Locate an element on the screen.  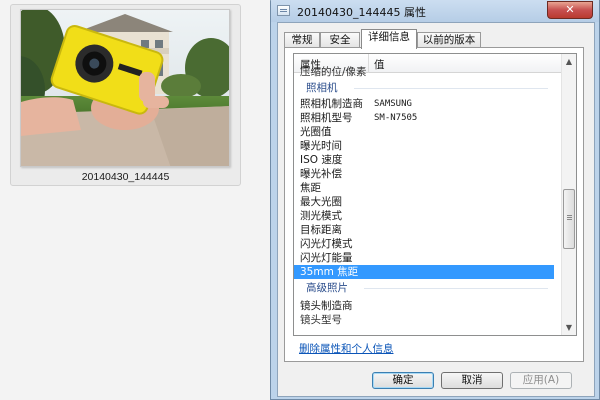
list-item: 曝光时间 is located at coordinates (424, 146).